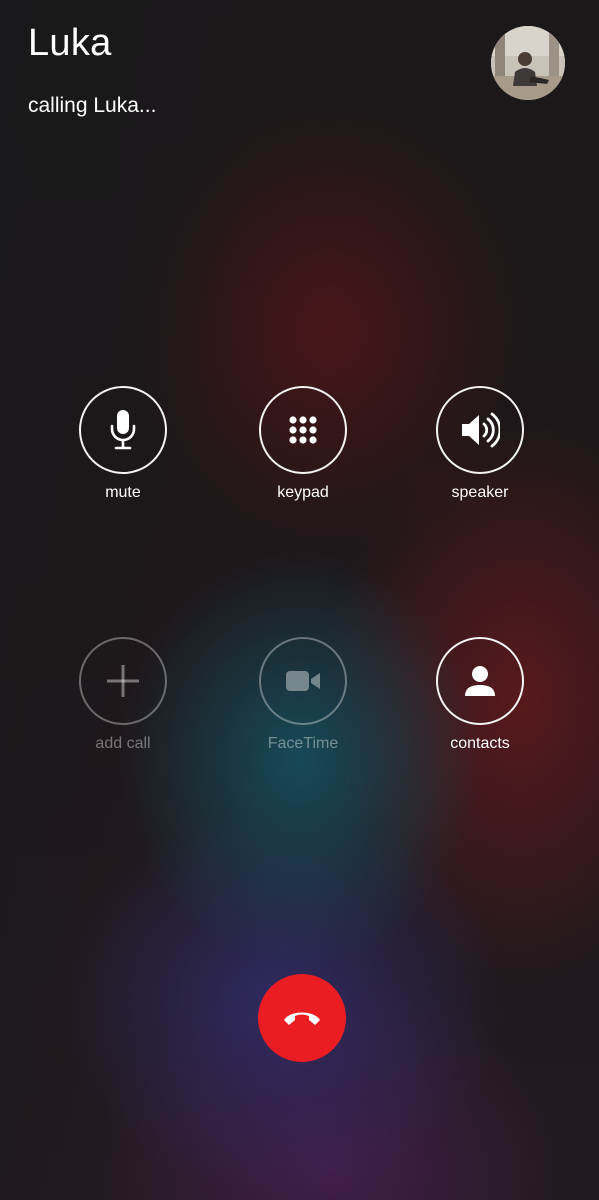  What do you see at coordinates (303, 743) in the screenshot?
I see `facetime-label: FaceTime` at bounding box center [303, 743].